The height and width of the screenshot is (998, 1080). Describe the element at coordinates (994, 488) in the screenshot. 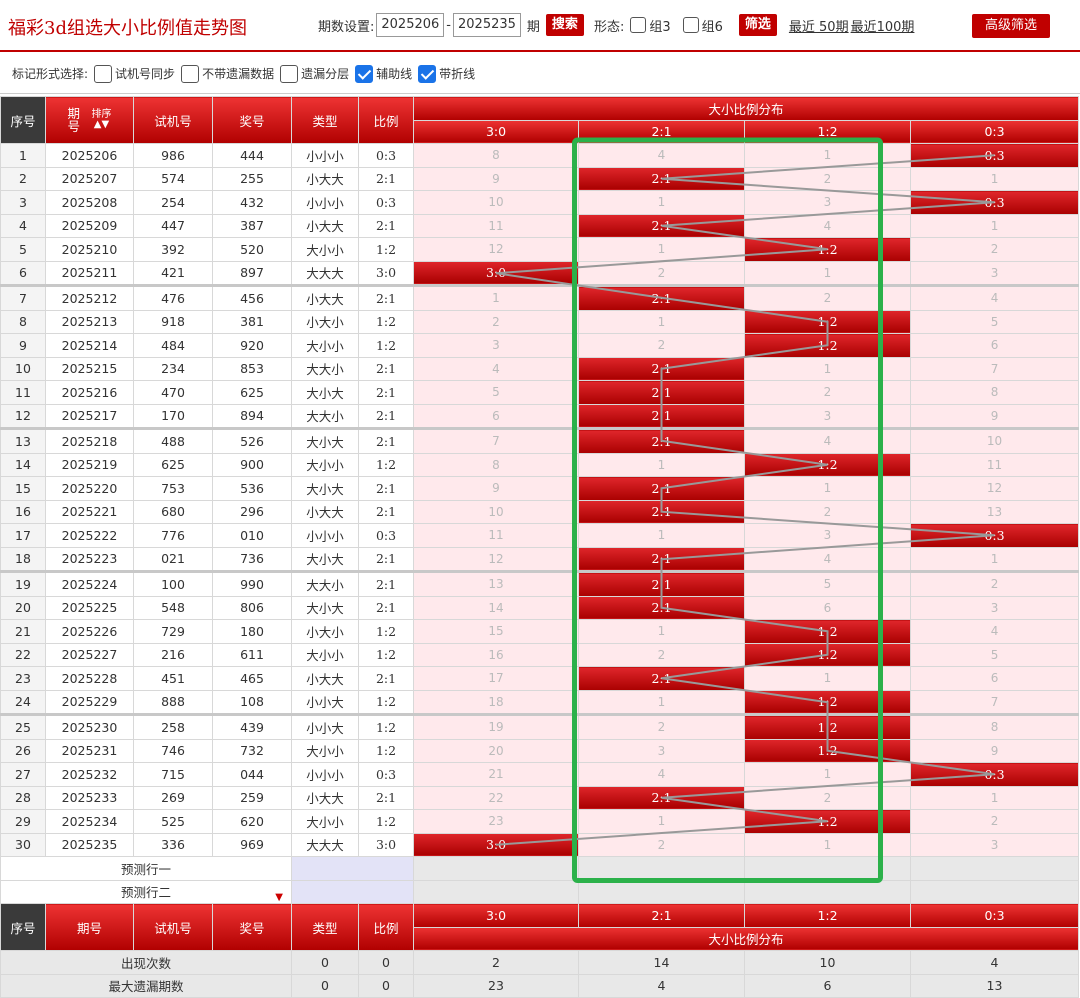

I see `omission-cell: 12` at that location.